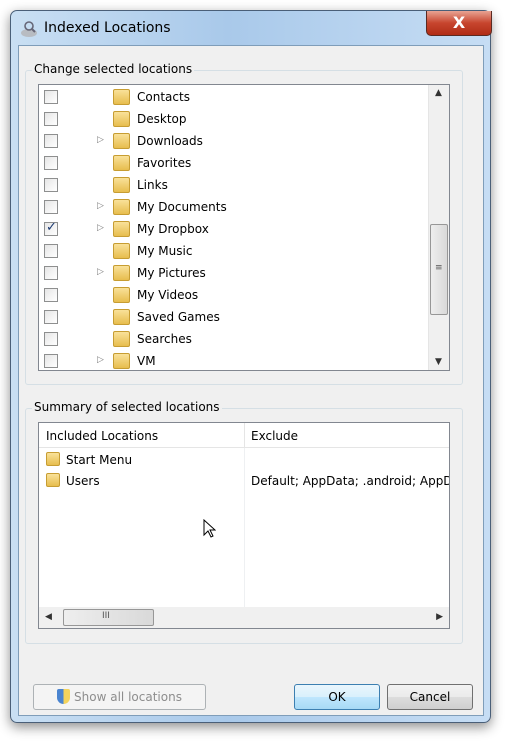 Image resolution: width=510 pixels, height=741 pixels. What do you see at coordinates (244, 461) in the screenshot?
I see `summary-row: Start Menu` at bounding box center [244, 461].